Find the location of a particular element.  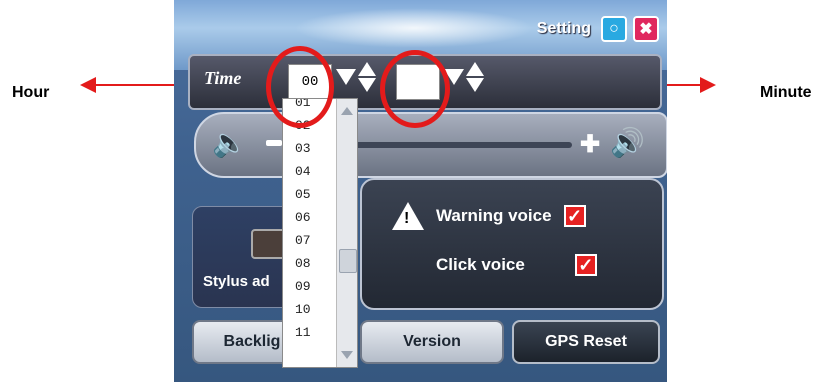

speaker-low-icon: 🔈 is located at coordinates (229, 142).